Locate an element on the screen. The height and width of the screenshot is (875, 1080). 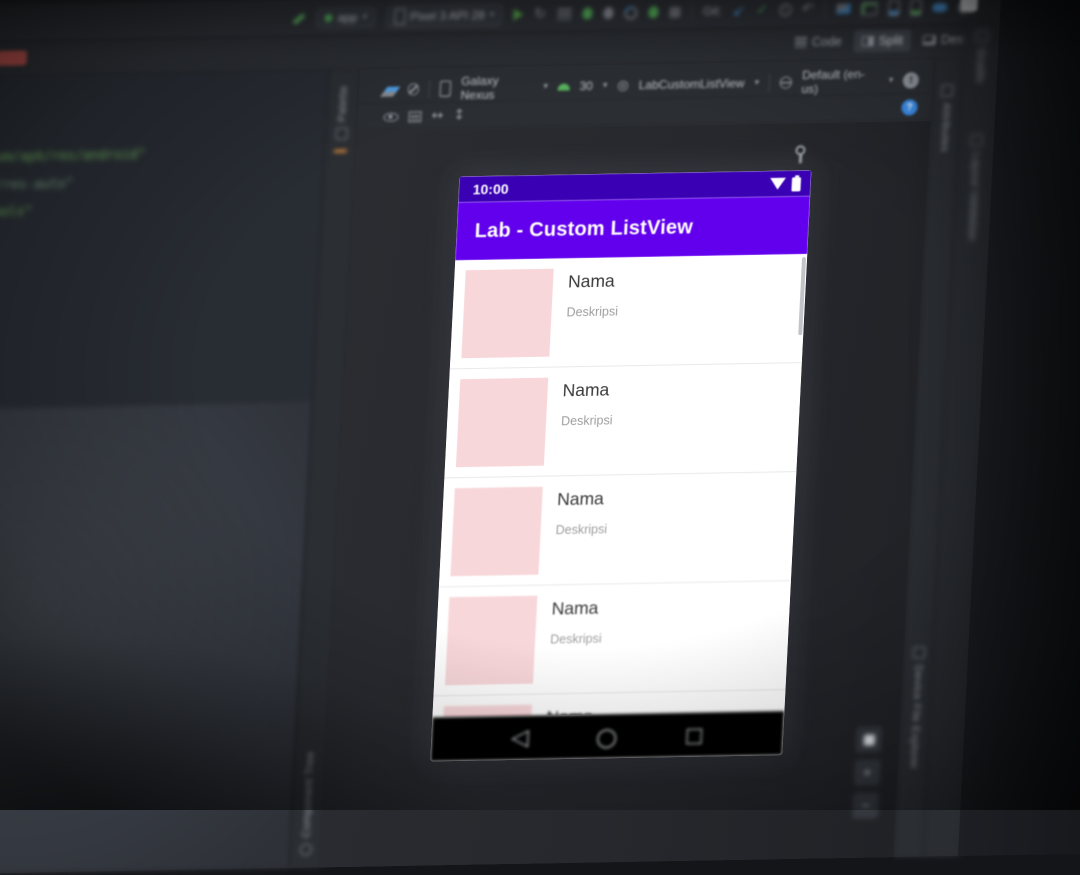
git-update-icon: ↙ is located at coordinates (738, 10).